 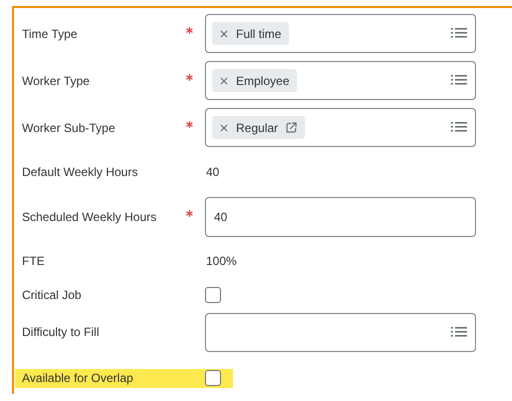 I want to click on select-field: Employee, so click(x=340, y=80).